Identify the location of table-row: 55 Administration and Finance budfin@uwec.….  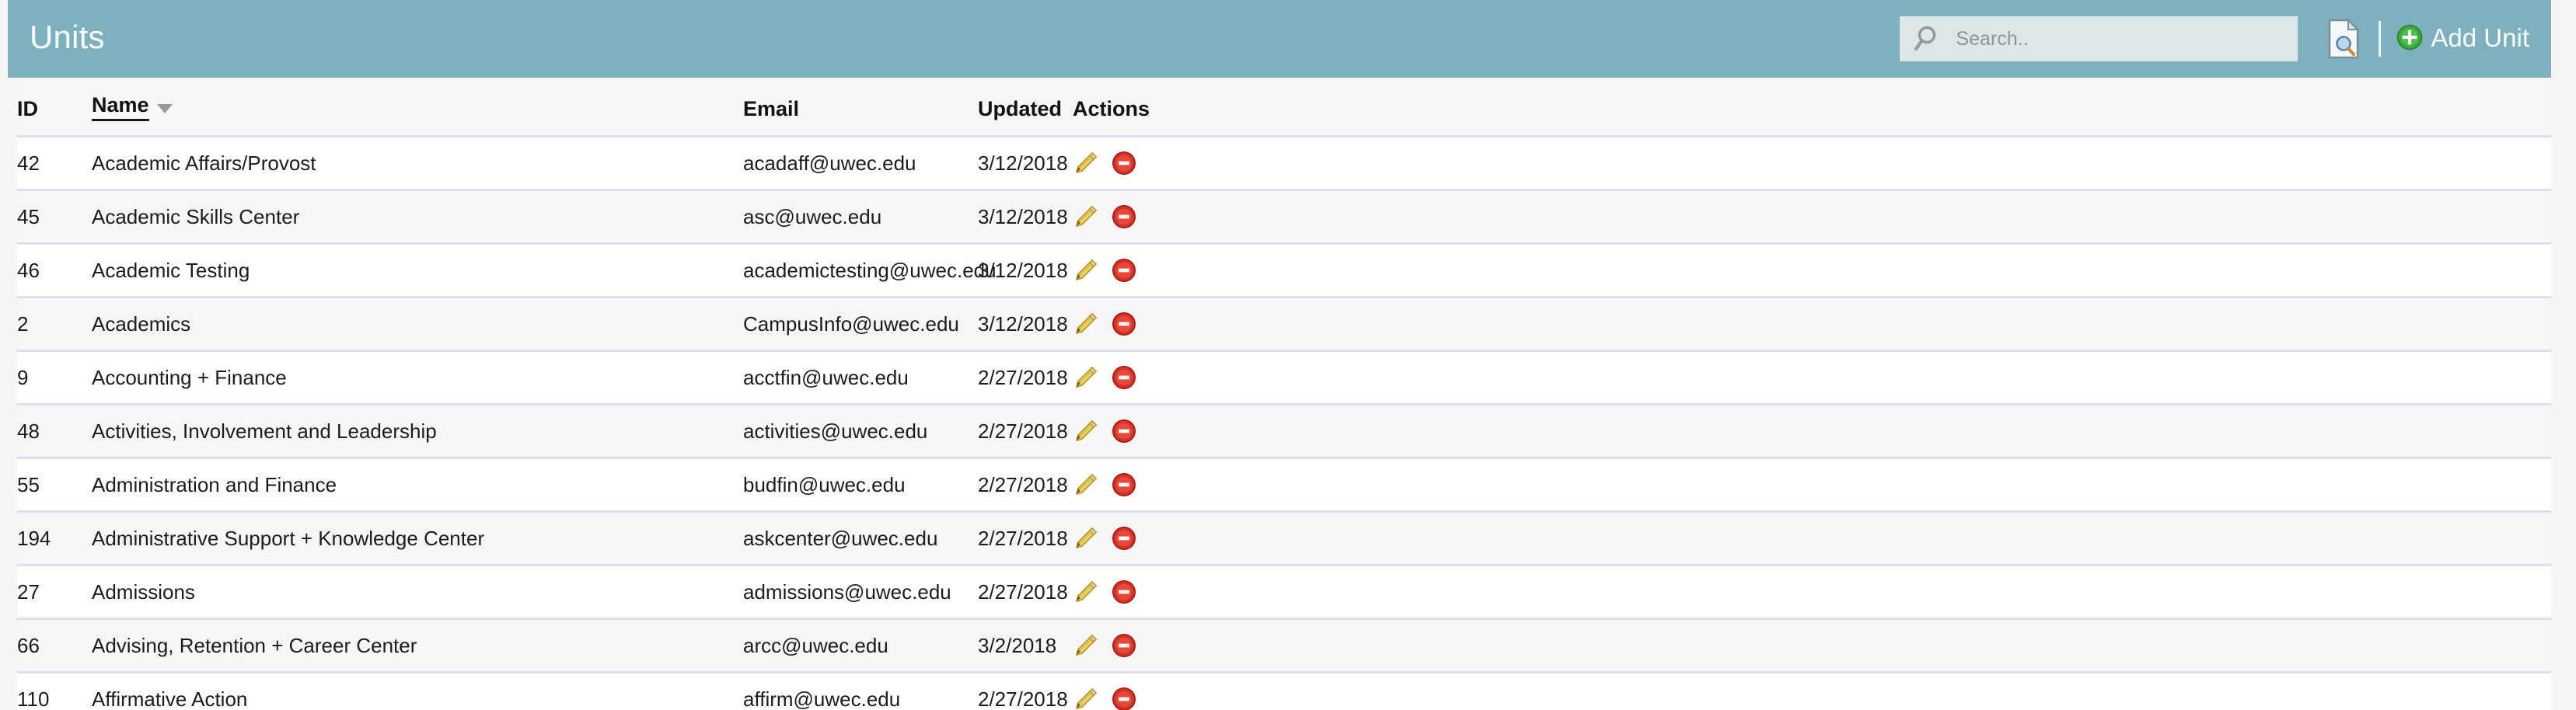
(1284, 486).